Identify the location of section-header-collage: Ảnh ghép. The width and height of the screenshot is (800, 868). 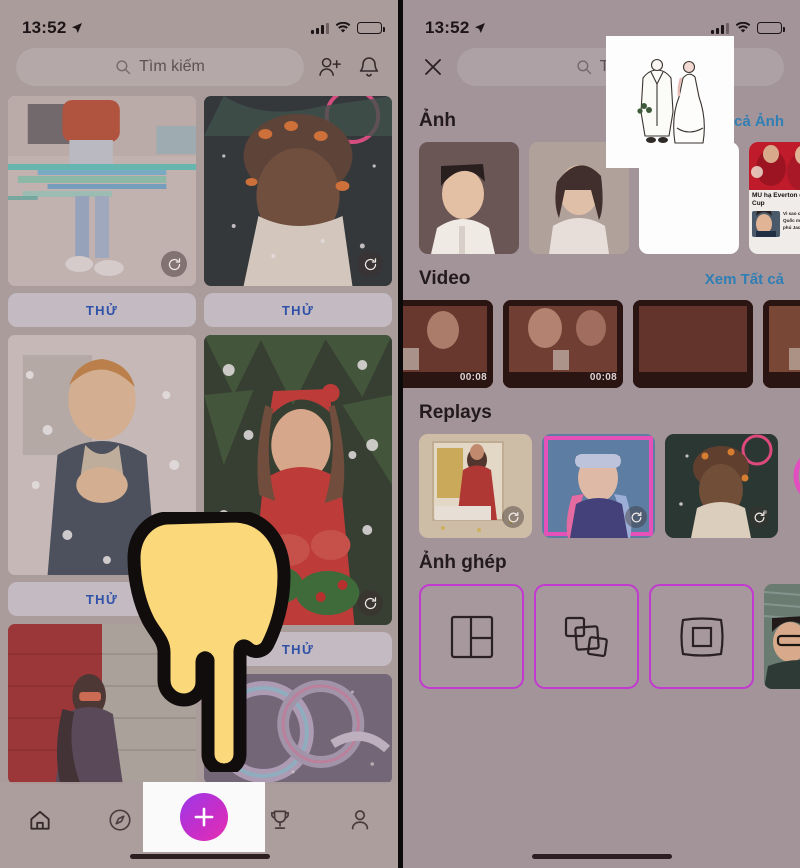
(601, 561).